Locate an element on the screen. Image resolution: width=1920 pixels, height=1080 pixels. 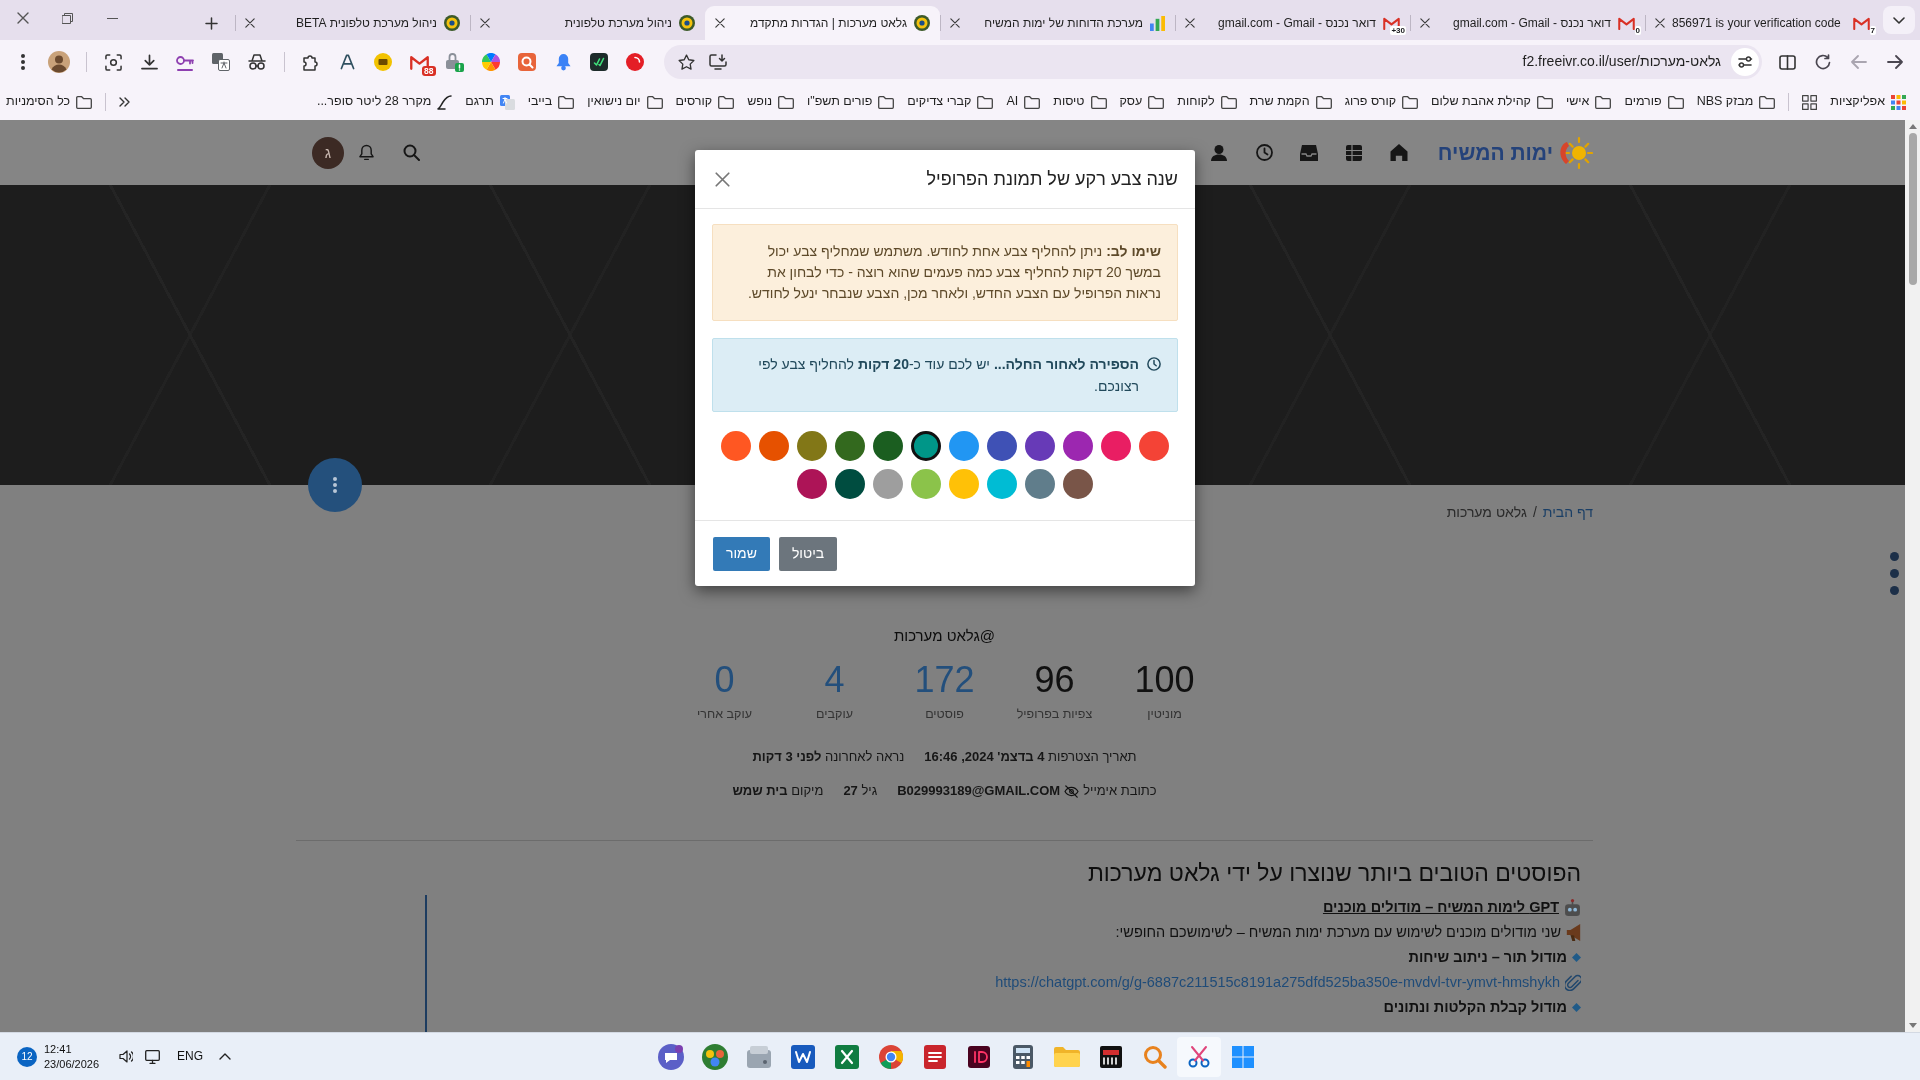
download-icon is located at coordinates (149, 62).